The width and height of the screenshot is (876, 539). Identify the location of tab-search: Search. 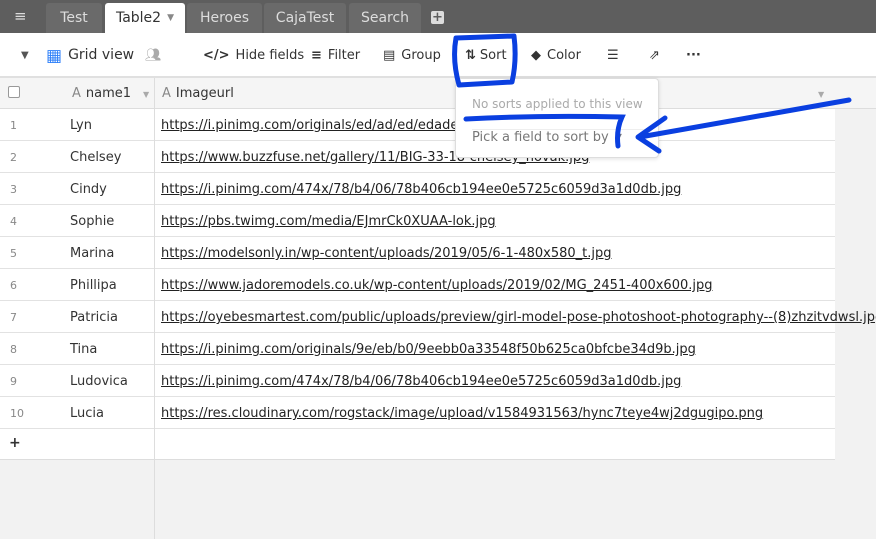
(385, 18).